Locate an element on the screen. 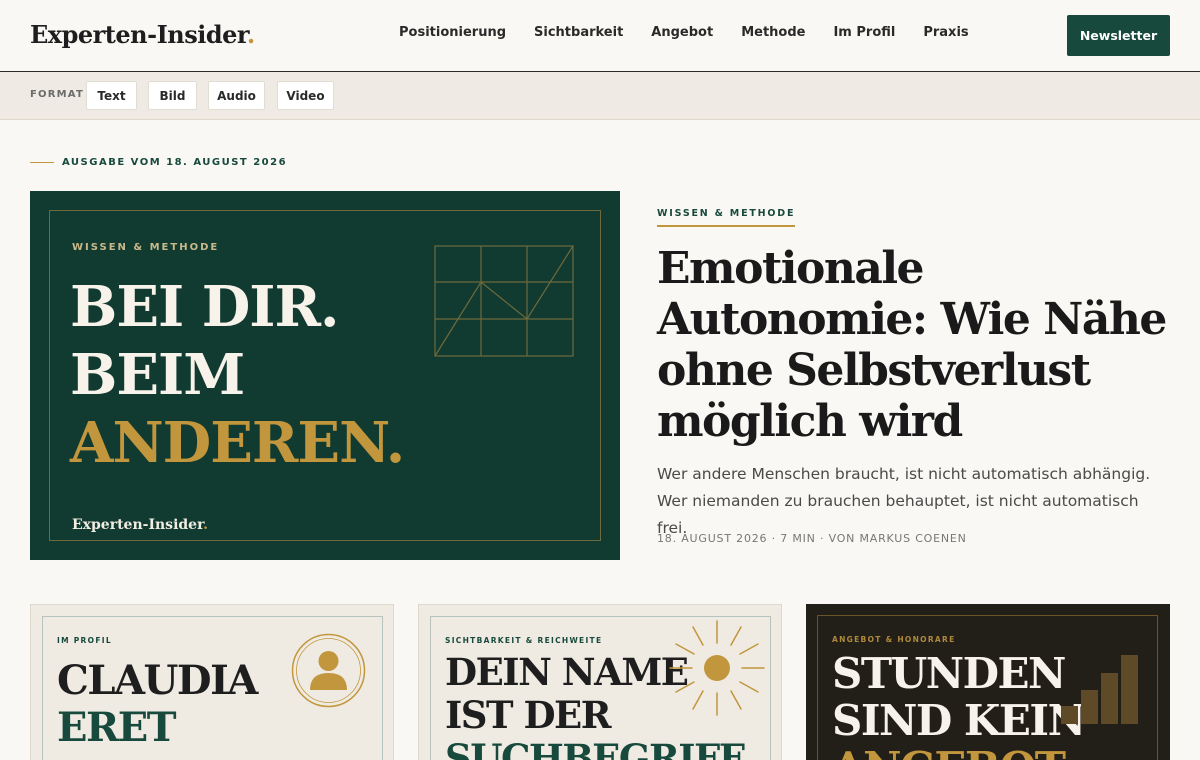 Image resolution: width=1200 pixels, height=760 pixels. line-chart-icon is located at coordinates (504, 301).